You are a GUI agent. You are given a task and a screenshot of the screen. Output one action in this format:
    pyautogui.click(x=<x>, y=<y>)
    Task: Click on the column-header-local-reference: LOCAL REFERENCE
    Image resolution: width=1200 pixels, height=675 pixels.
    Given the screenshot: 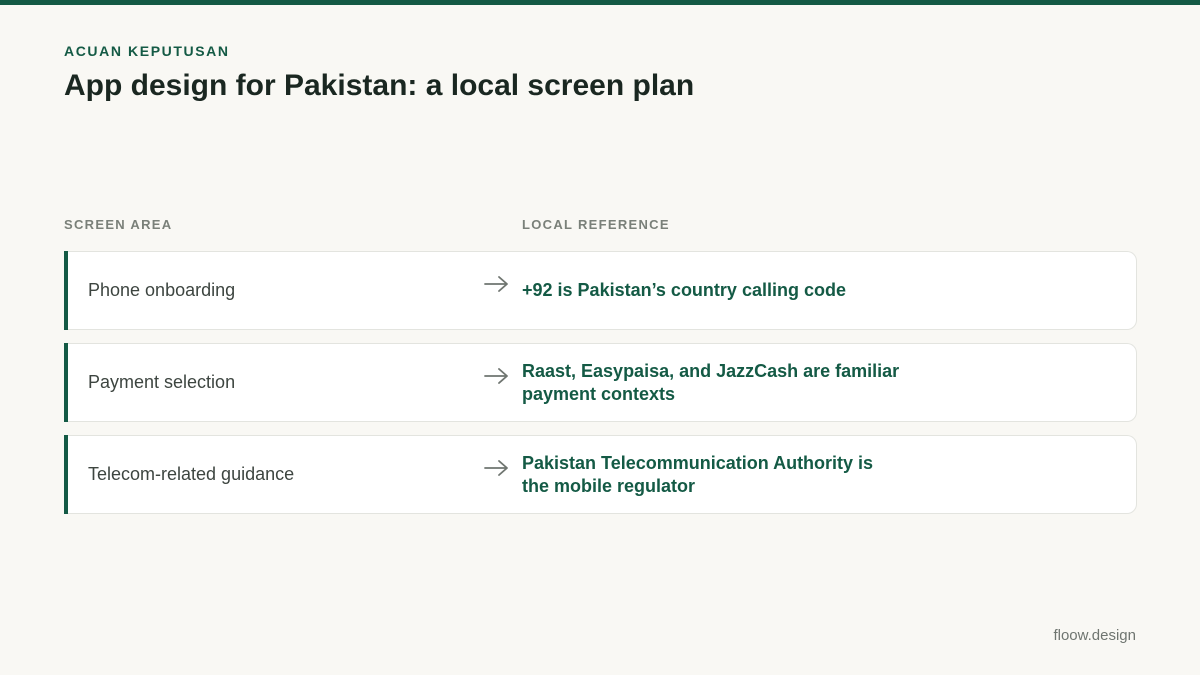 What is the action you would take?
    pyautogui.click(x=596, y=224)
    